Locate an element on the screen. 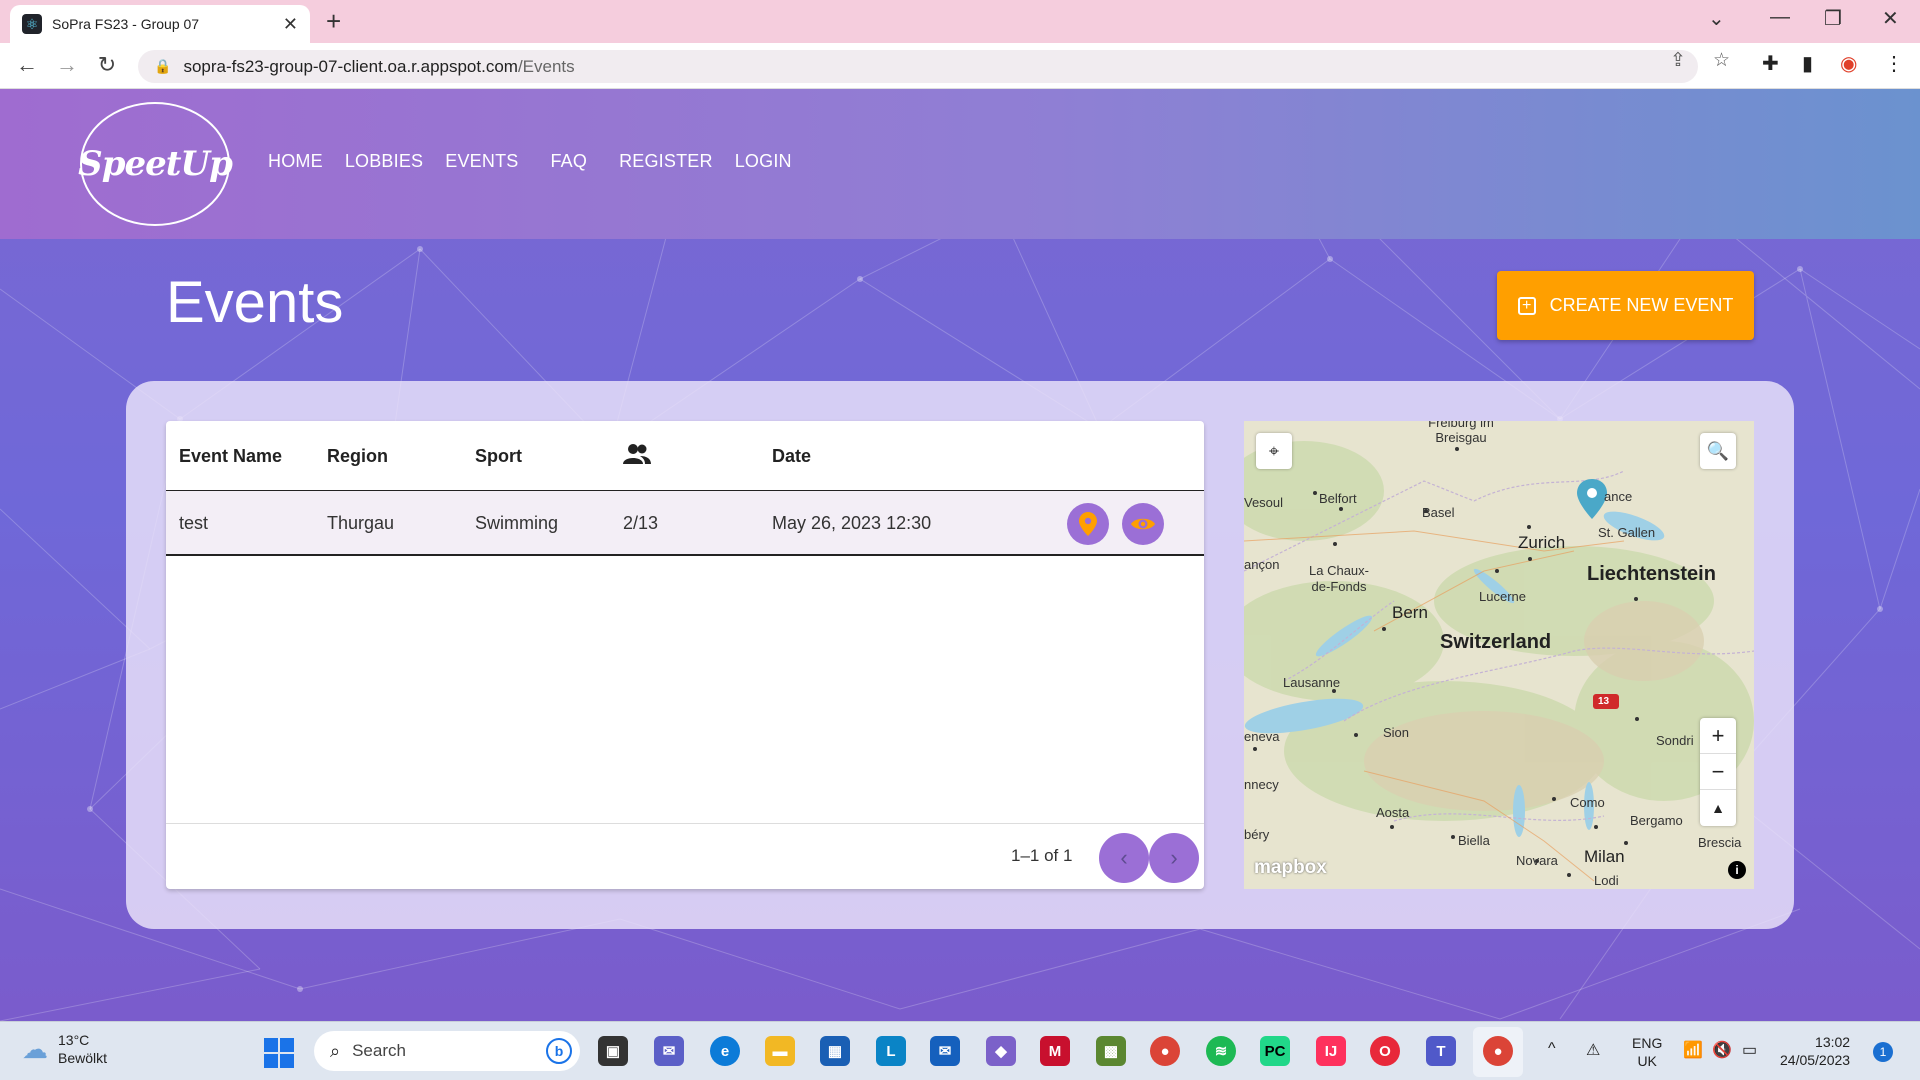  wifi-icon: 📶 is located at coordinates (1693, 1050).